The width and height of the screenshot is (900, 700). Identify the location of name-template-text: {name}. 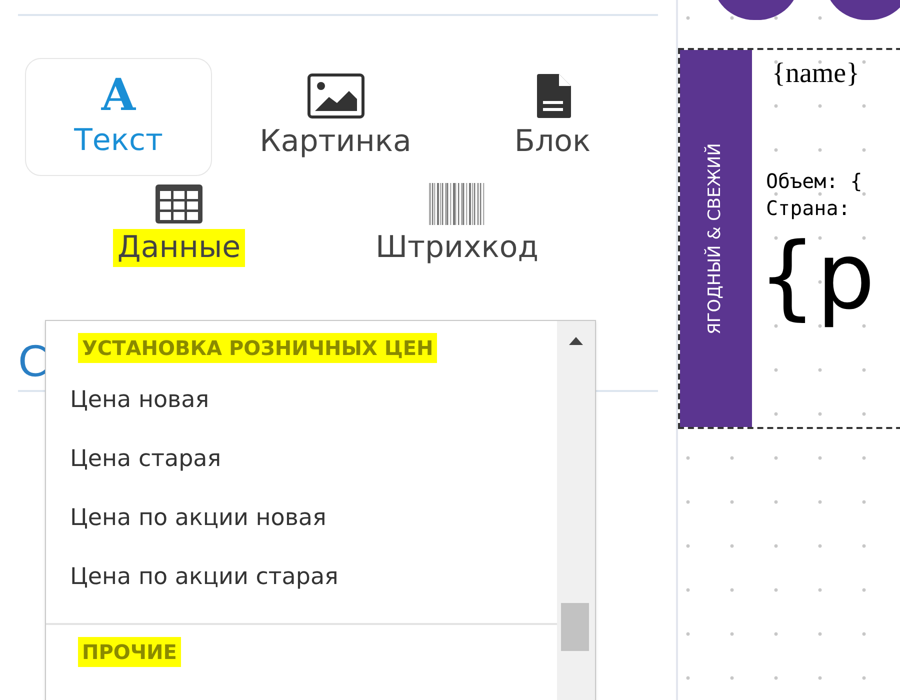
(815, 74).